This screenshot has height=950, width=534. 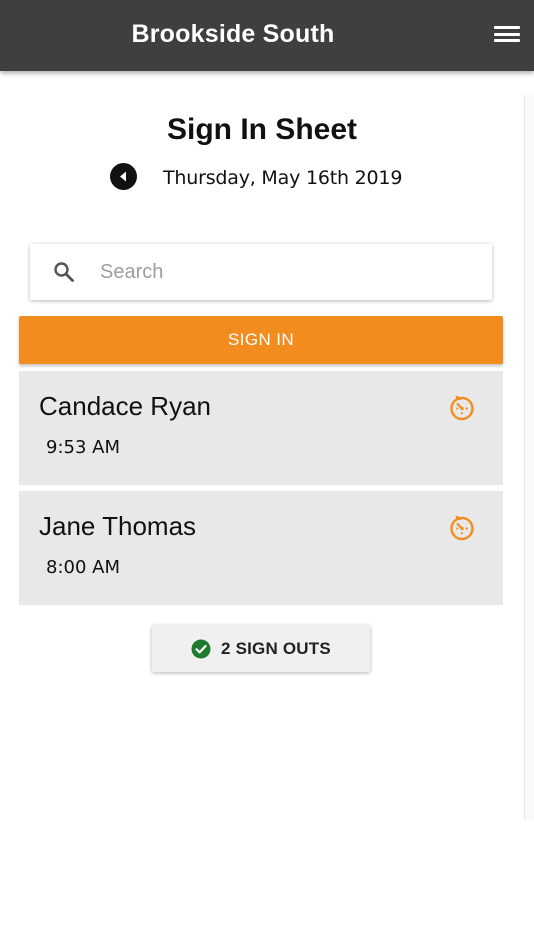 I want to click on scrollbar, so click(x=529, y=457).